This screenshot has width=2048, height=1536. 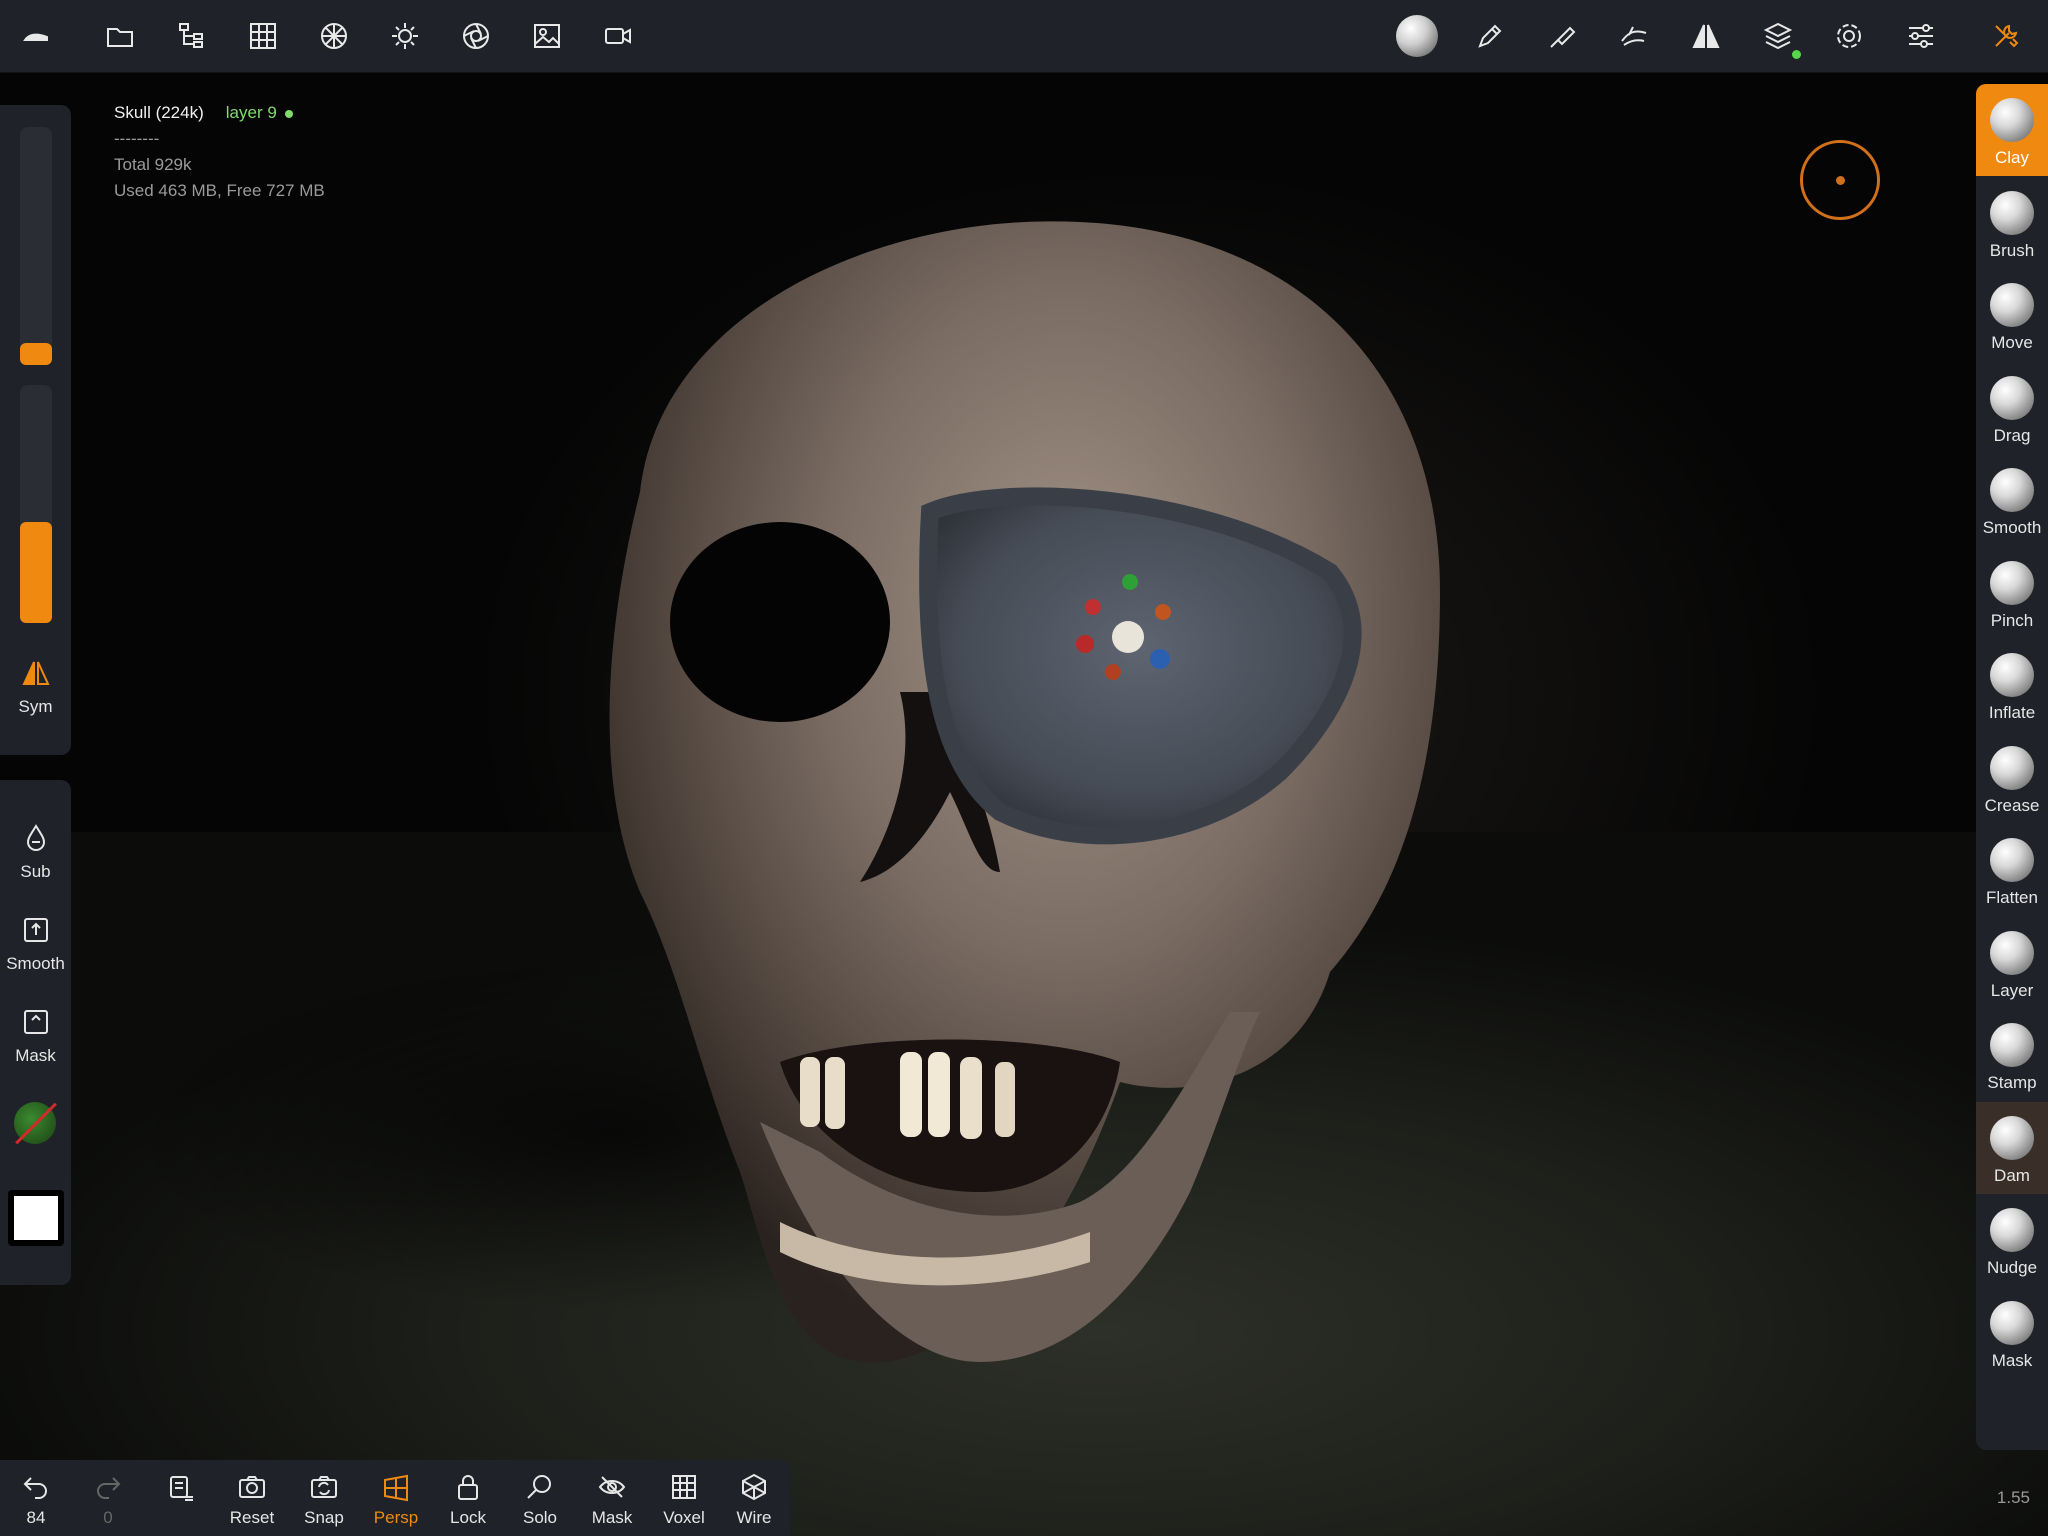 What do you see at coordinates (2012, 1082) in the screenshot?
I see `brush-label: Stamp` at bounding box center [2012, 1082].